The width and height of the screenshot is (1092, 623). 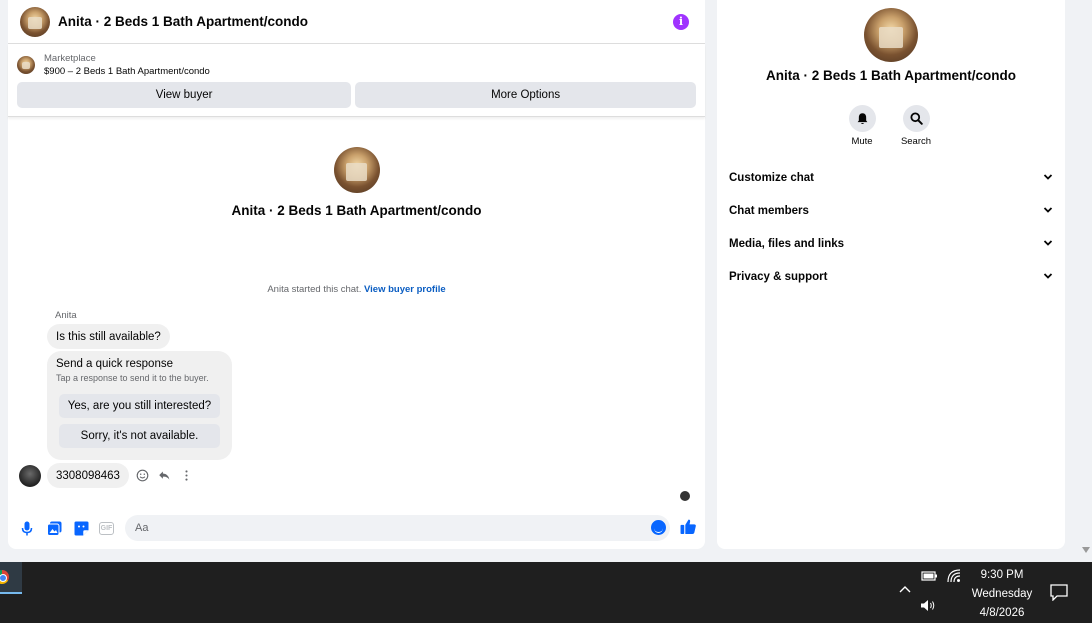 I want to click on composer: GIF, so click(x=356, y=528).